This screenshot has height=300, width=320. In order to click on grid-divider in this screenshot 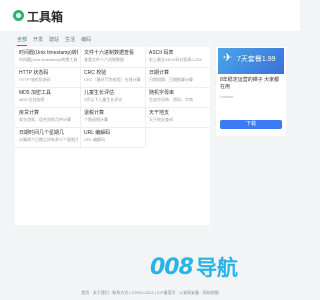, I will do `click(80, 147)`.